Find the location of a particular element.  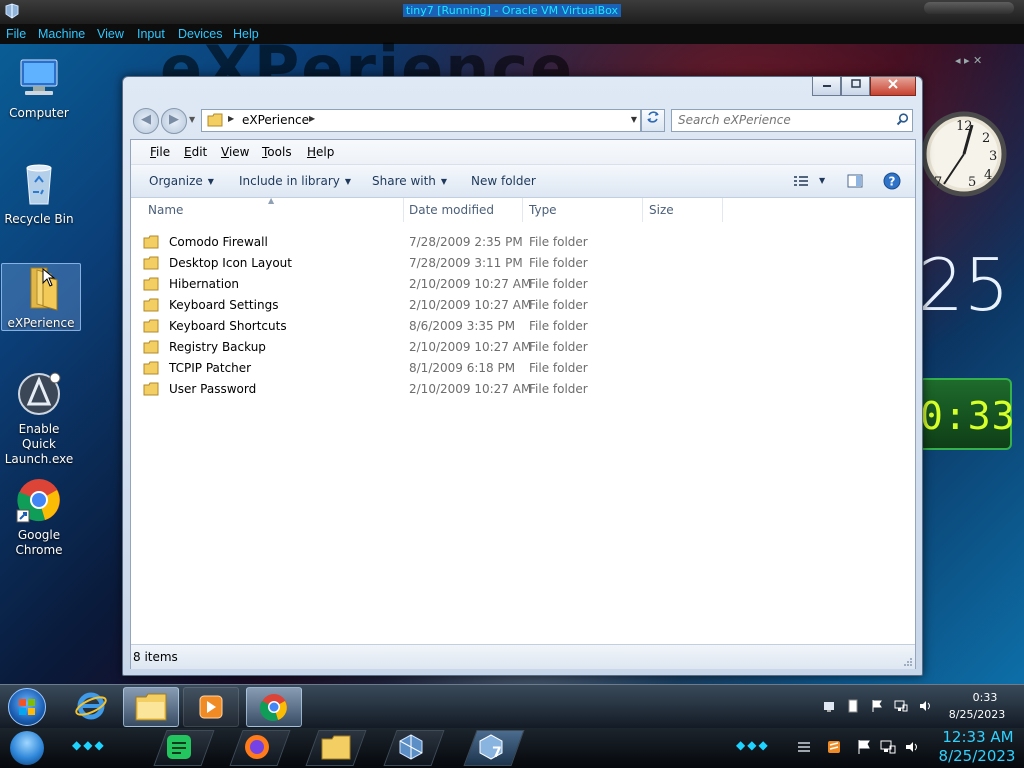

file-name: Comodo Firewall is located at coordinates (218, 242).